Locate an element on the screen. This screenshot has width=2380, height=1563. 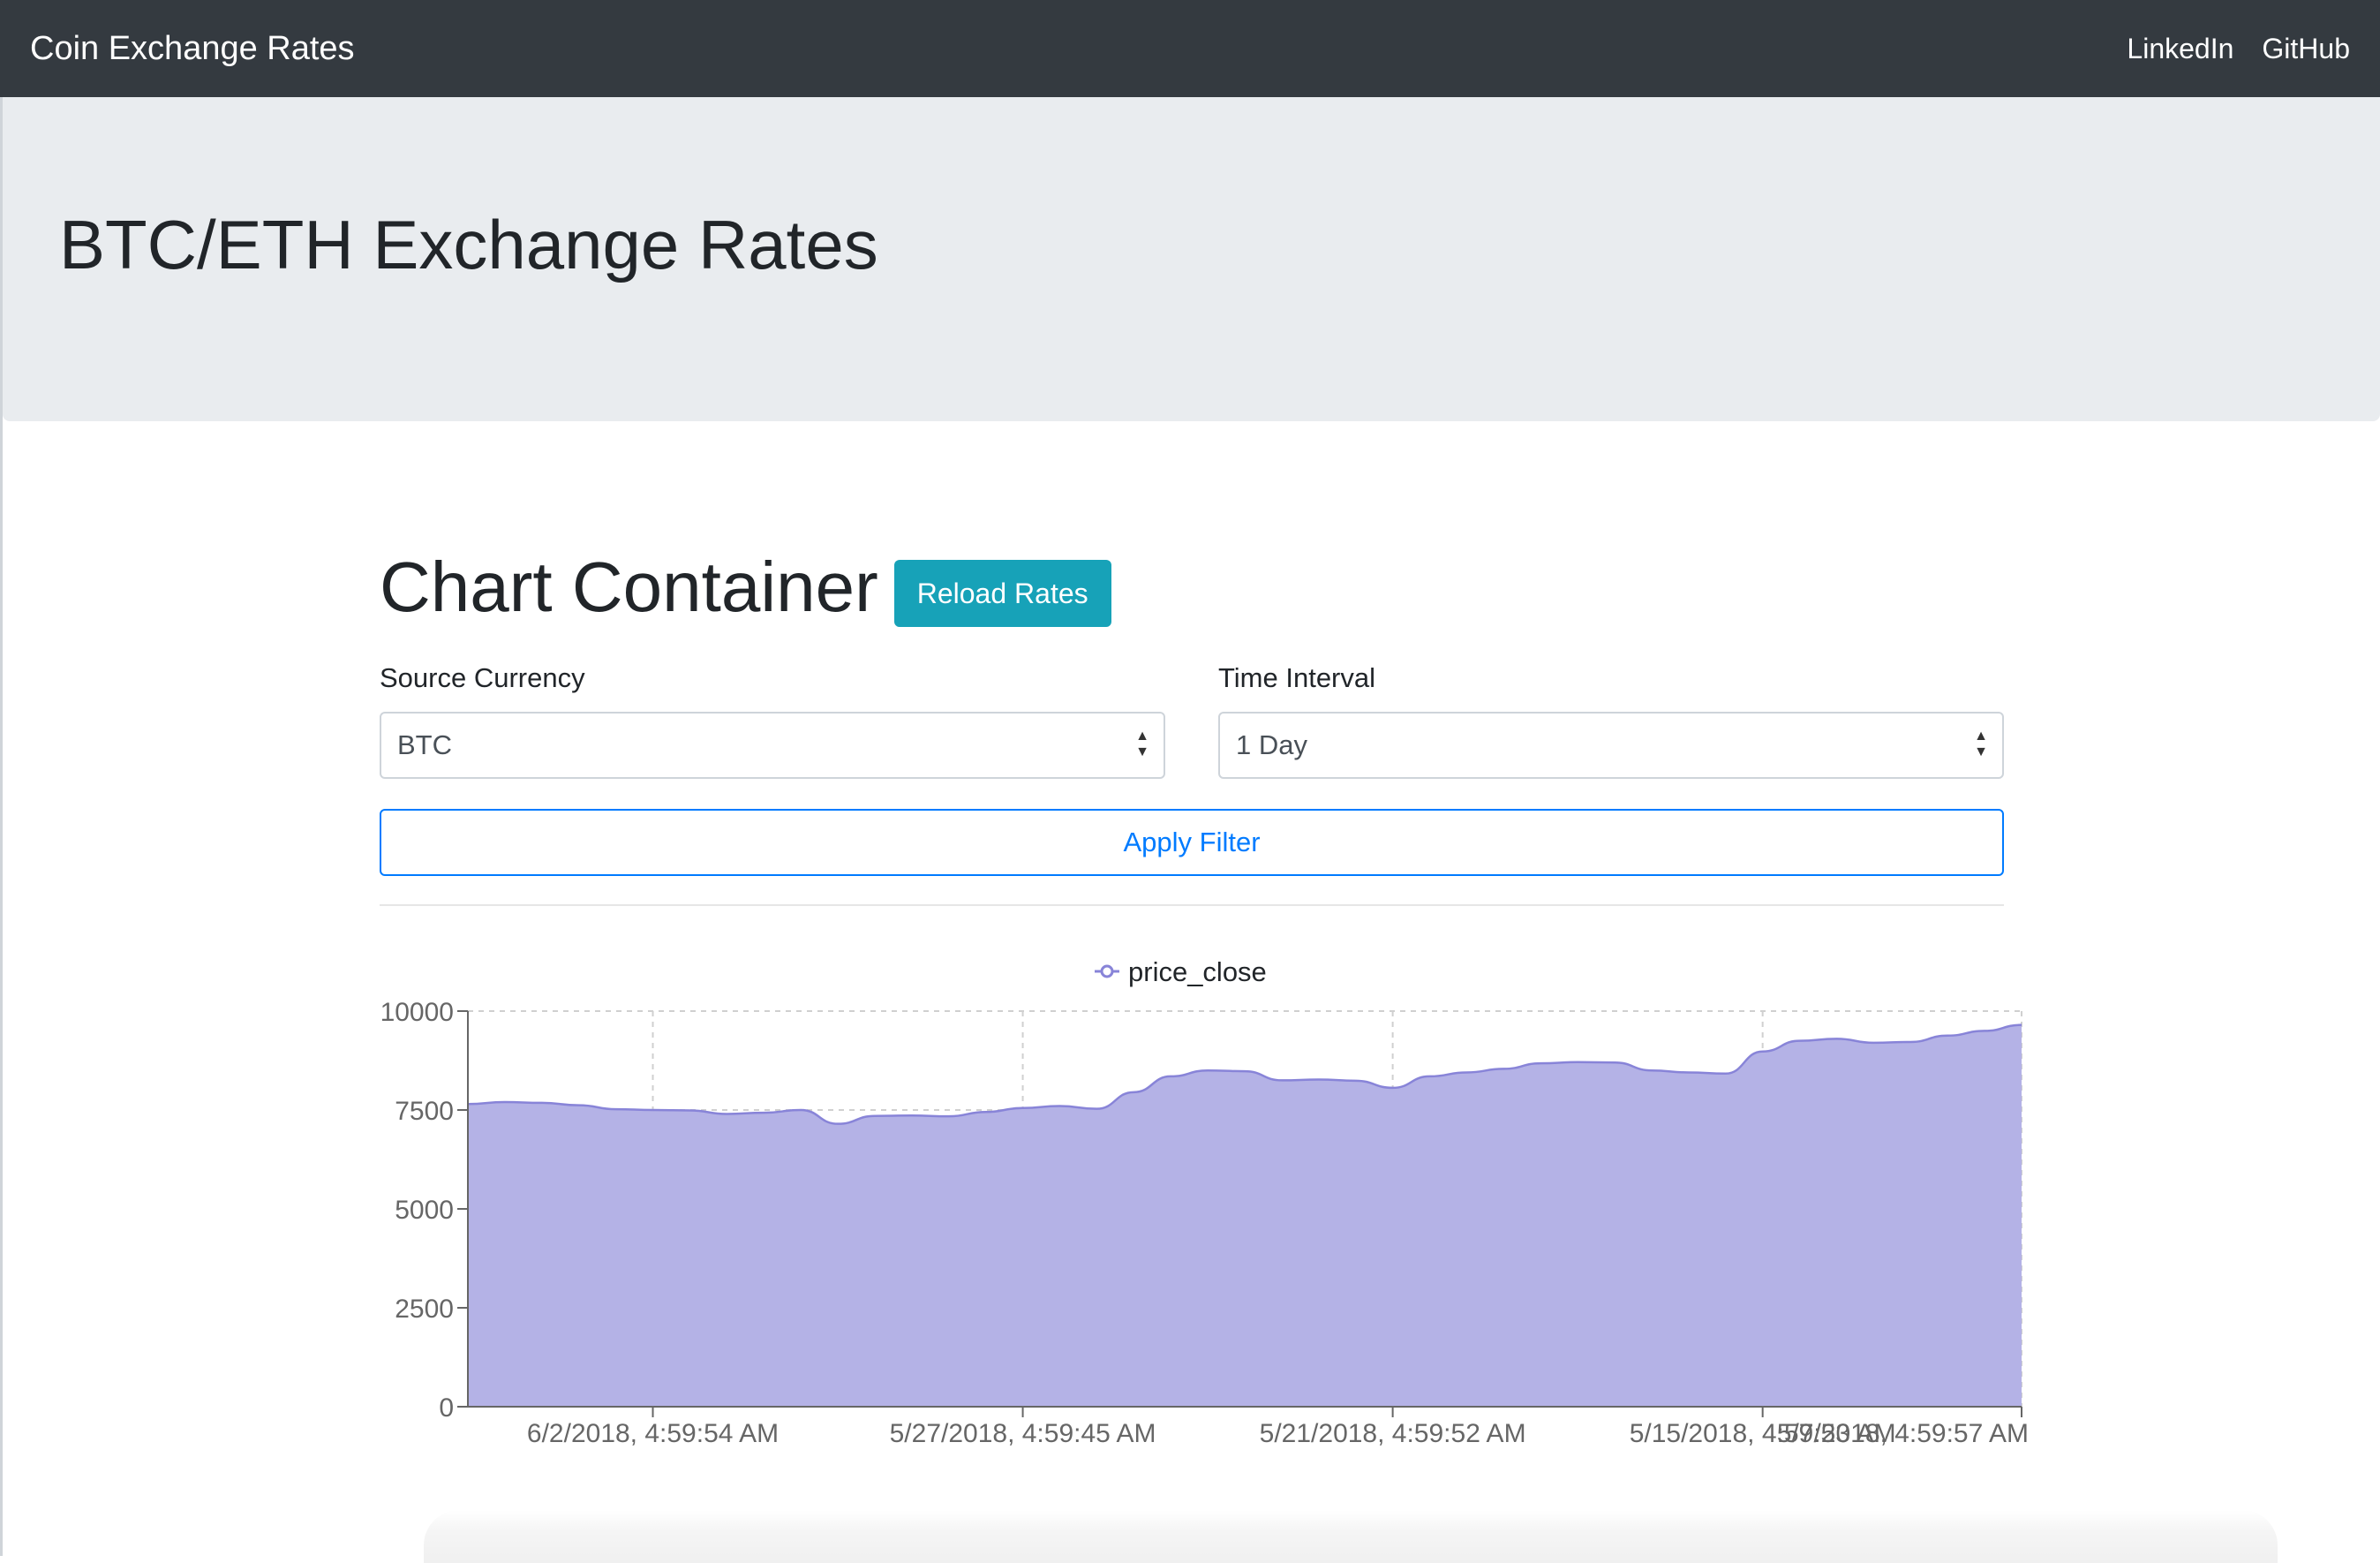
y-tick-label: 0 is located at coordinates (446, 1408).